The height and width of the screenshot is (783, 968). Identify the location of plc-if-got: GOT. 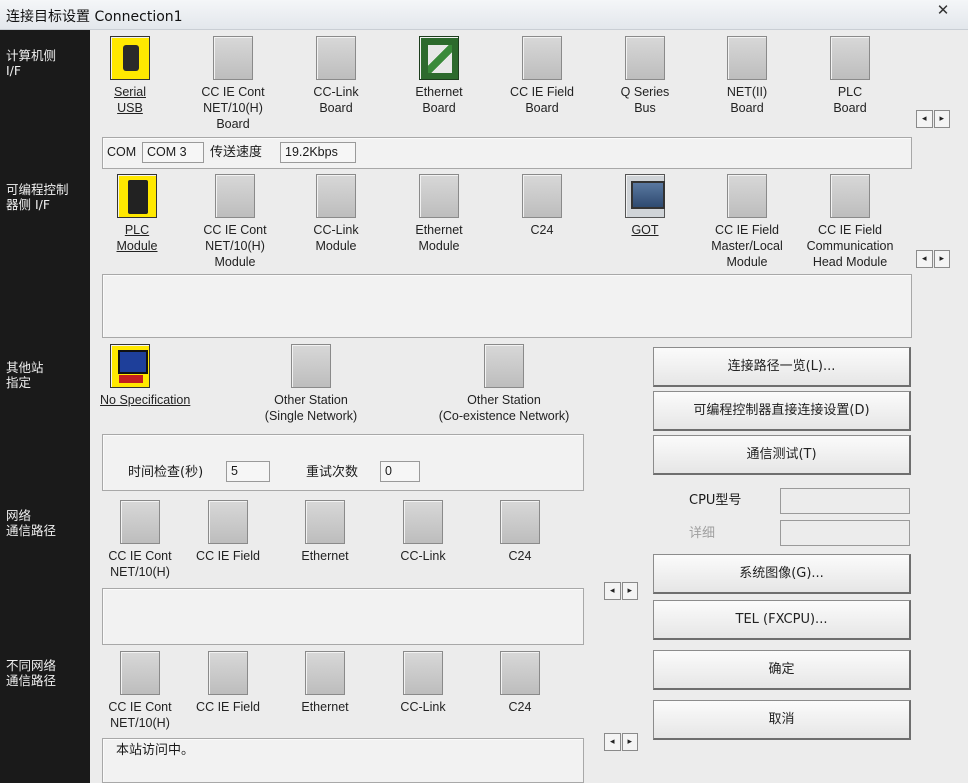
(645, 206).